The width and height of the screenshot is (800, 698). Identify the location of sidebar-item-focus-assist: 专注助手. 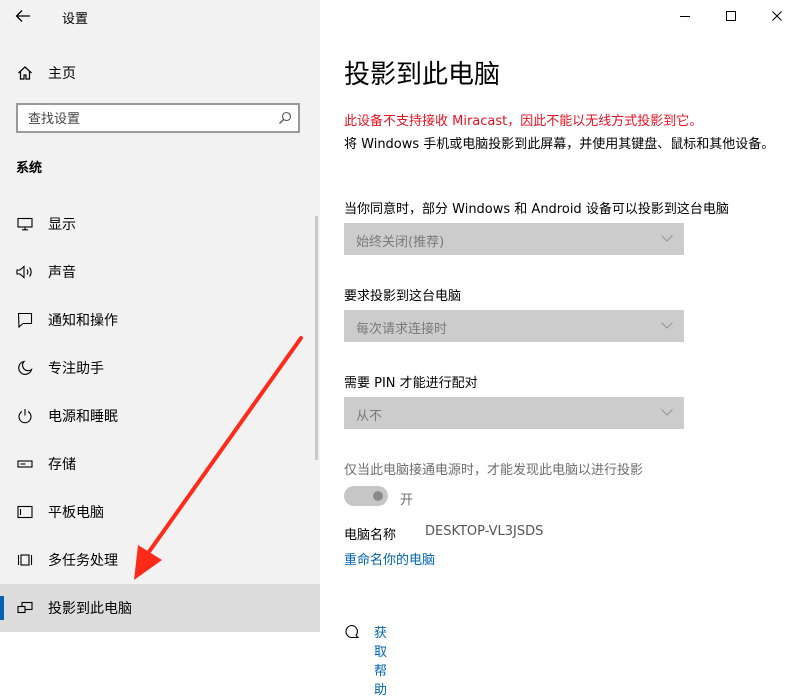
(160, 368).